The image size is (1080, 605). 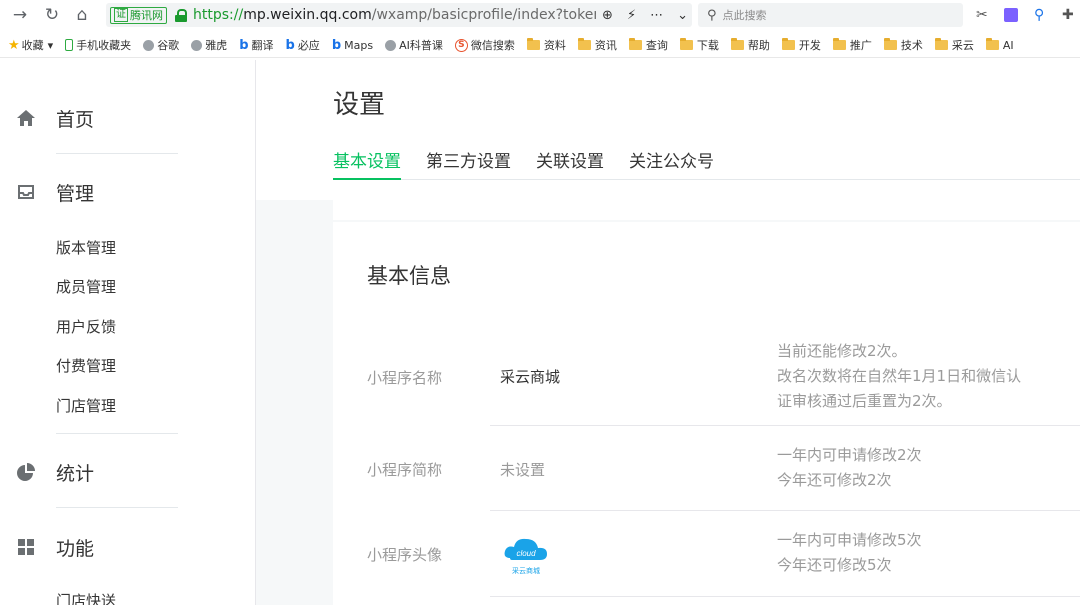 What do you see at coordinates (554, 45) in the screenshot?
I see `bookmark-label: 资料` at bounding box center [554, 45].